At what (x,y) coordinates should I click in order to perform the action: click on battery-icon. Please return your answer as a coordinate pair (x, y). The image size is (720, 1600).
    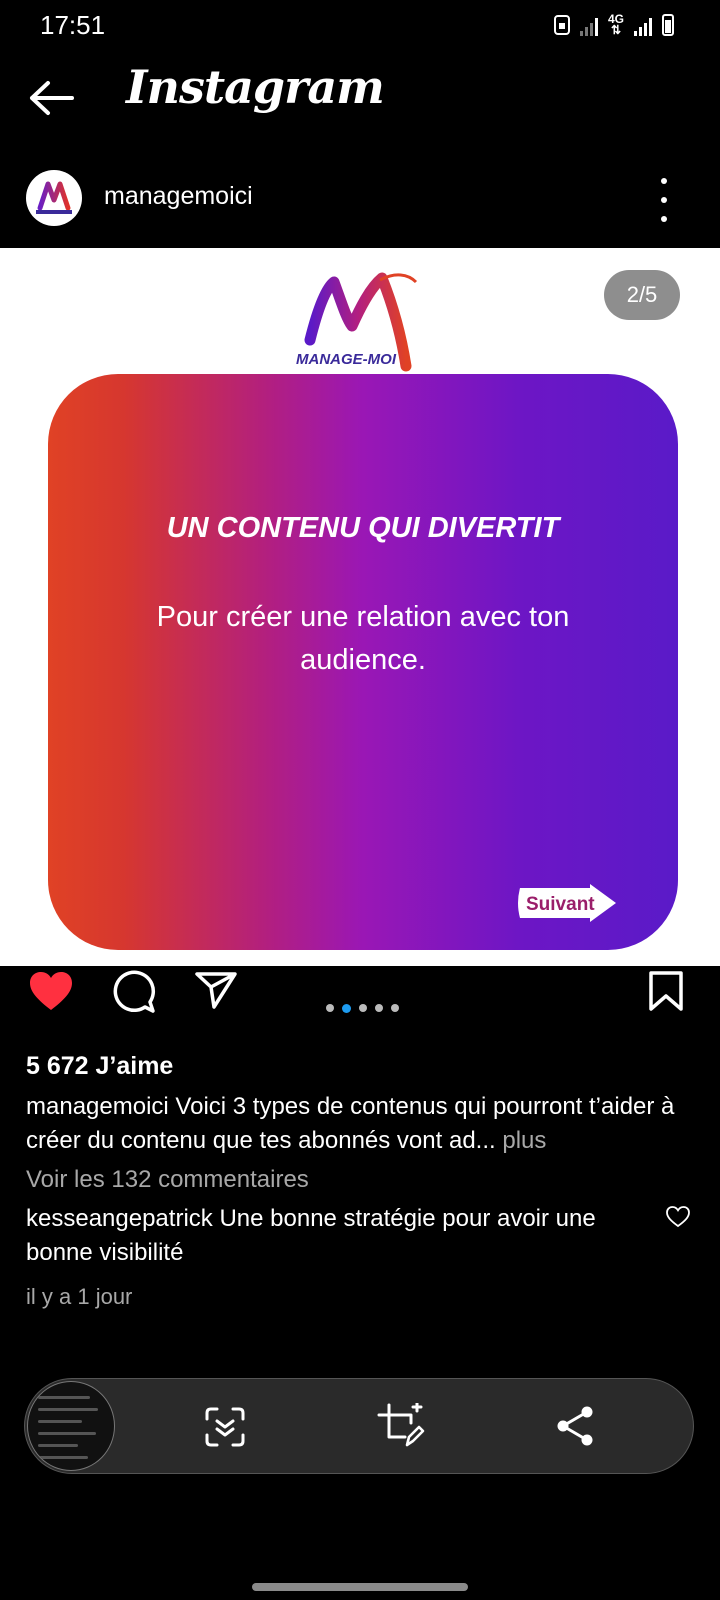
    Looking at the image, I should click on (668, 25).